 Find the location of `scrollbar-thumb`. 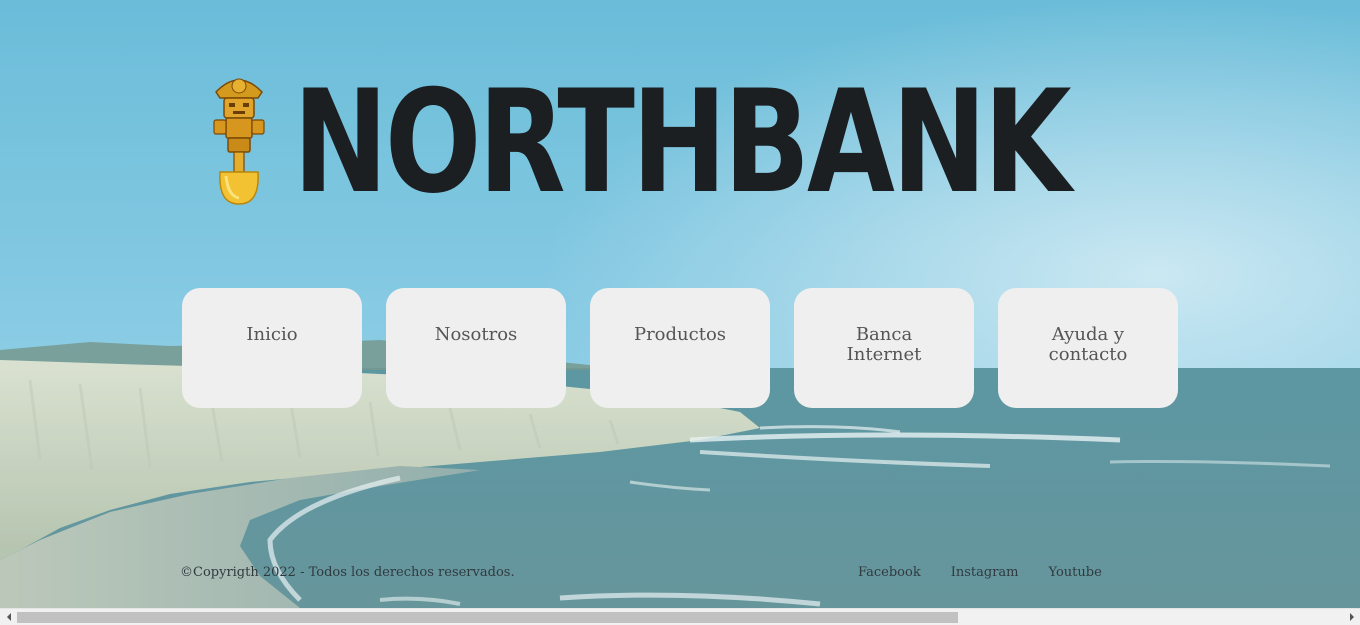

scrollbar-thumb is located at coordinates (487, 617).